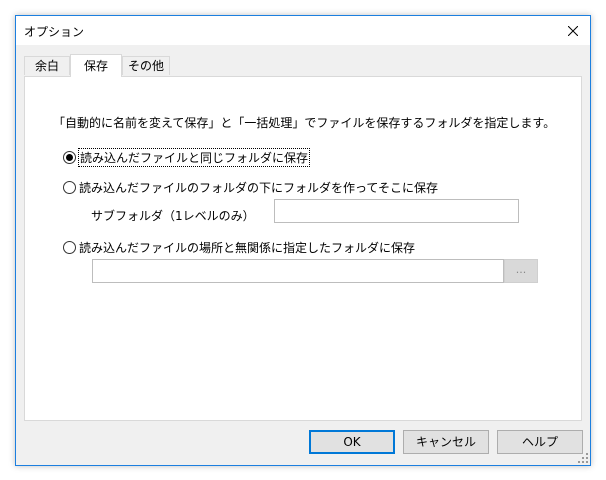 This screenshot has height=480, width=606. What do you see at coordinates (583, 458) in the screenshot?
I see `resize-grip-icon` at bounding box center [583, 458].